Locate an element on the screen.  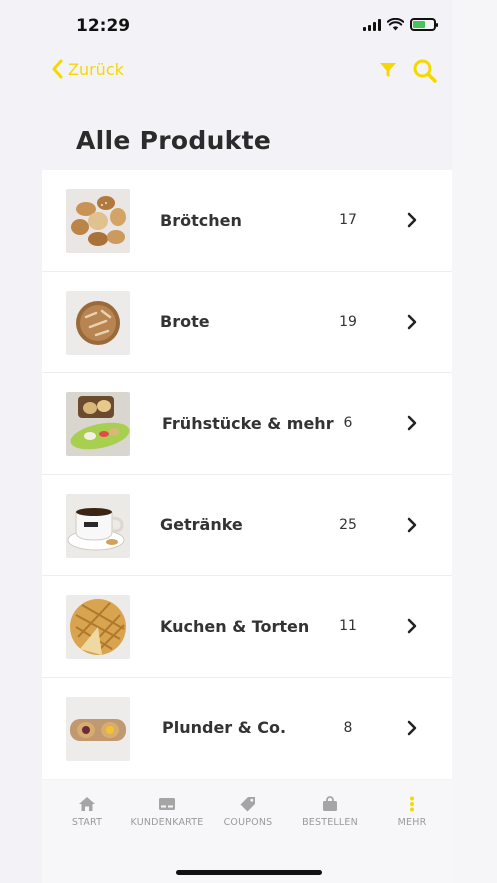
search-icon is located at coordinates (425, 71).